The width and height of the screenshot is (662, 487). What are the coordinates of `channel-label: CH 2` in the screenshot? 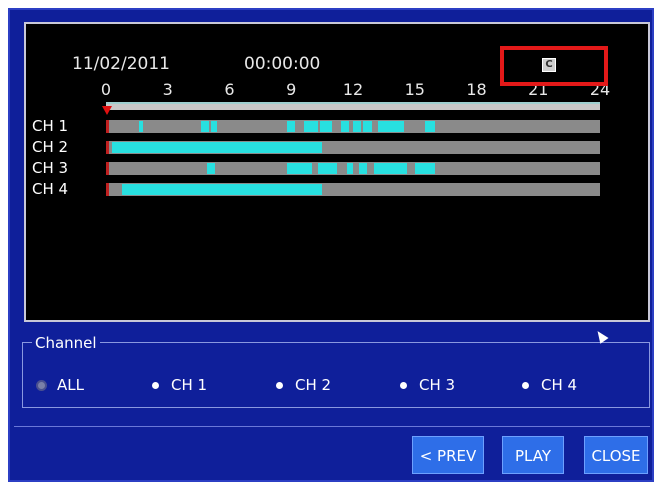 It's located at (50, 147).